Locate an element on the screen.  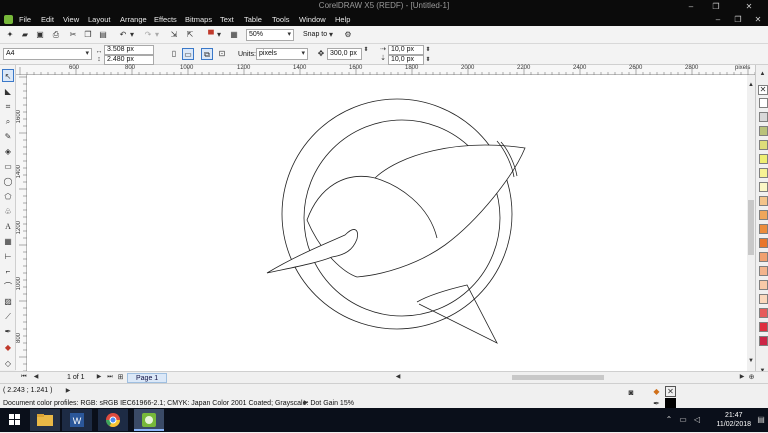
ellipse-tool-icon: ◯ is located at coordinates (8, 181).